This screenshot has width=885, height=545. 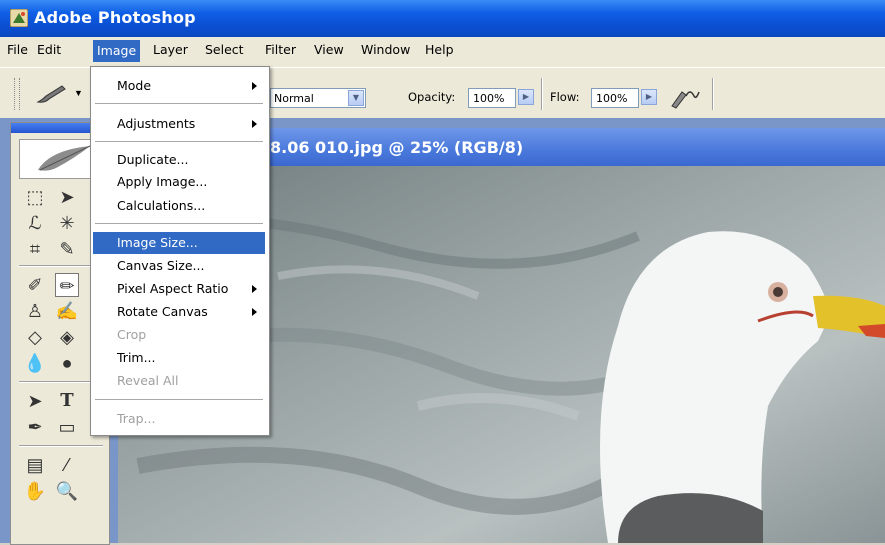 I want to click on menu-item-reveal-all: Reveal All, so click(x=179, y=381).